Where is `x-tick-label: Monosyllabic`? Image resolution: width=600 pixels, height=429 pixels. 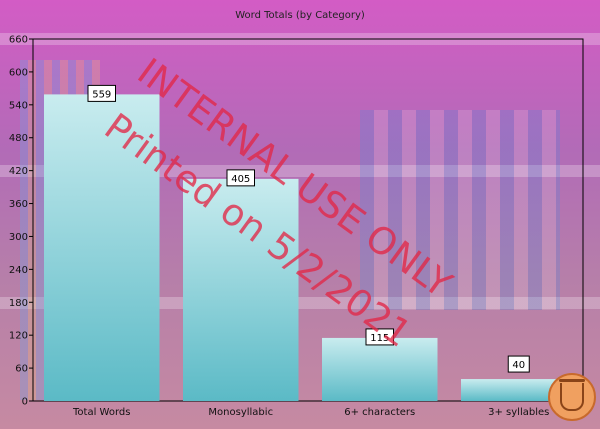
x-tick-label: Monosyllabic is located at coordinates (240, 412).